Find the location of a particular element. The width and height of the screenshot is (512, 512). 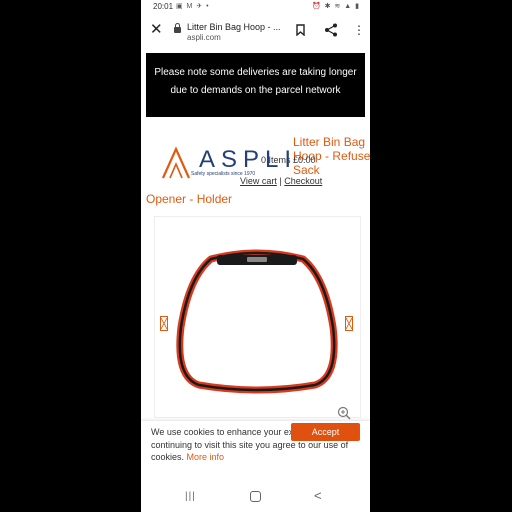

checkout-link: Checkout is located at coordinates (303, 181).